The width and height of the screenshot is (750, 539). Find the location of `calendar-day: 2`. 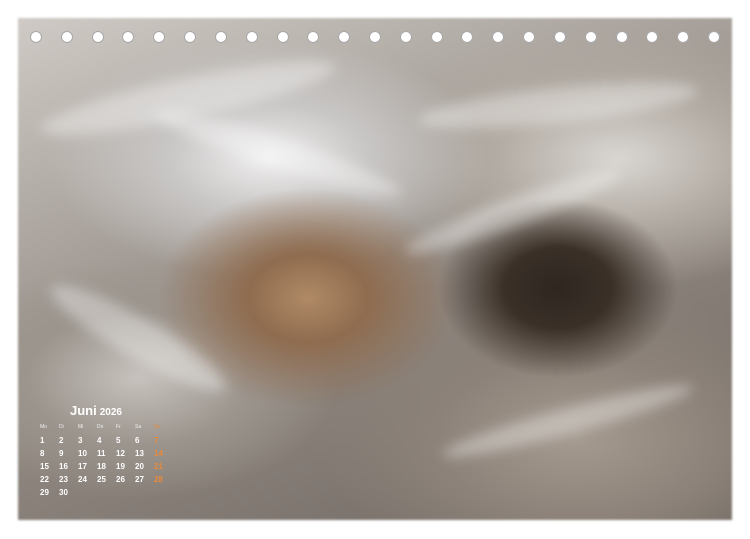

calendar-day: 2 is located at coordinates (61, 440).